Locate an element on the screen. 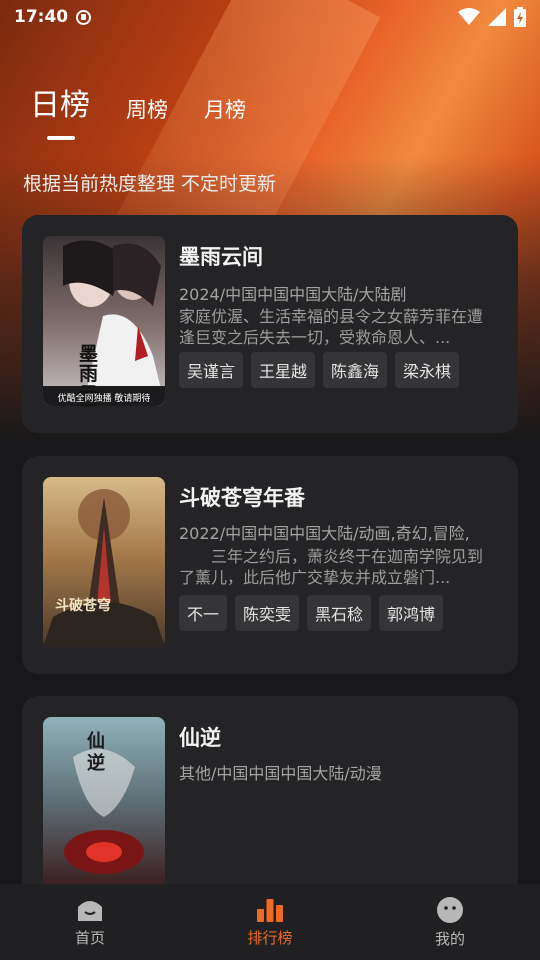 The width and height of the screenshot is (540, 960). ranking-icon is located at coordinates (270, 910).